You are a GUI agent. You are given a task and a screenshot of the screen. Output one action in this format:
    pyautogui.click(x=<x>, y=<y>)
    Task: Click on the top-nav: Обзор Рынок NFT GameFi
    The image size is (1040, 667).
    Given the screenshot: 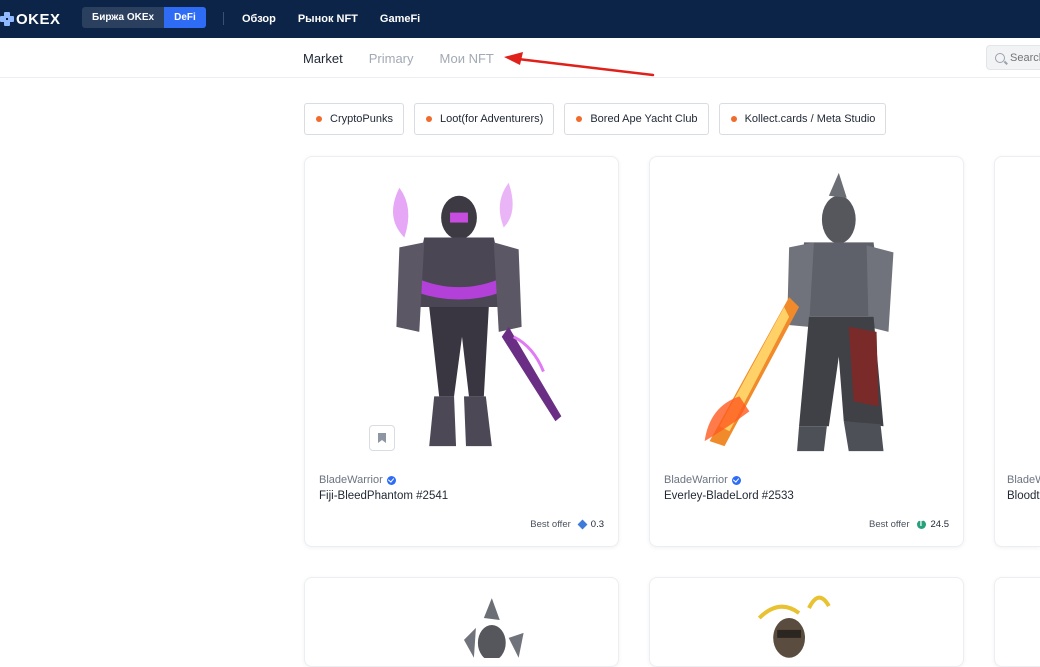 What is the action you would take?
    pyautogui.click(x=331, y=19)
    